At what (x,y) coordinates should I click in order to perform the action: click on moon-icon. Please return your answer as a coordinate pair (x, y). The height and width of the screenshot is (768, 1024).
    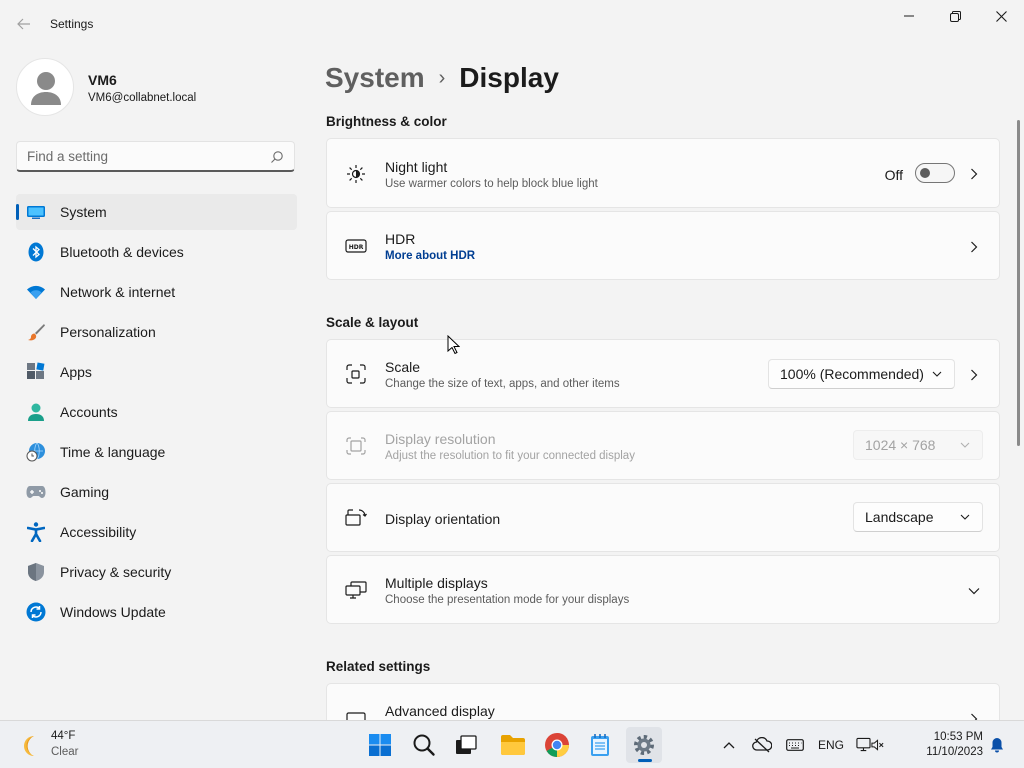
    Looking at the image, I should click on (29, 746).